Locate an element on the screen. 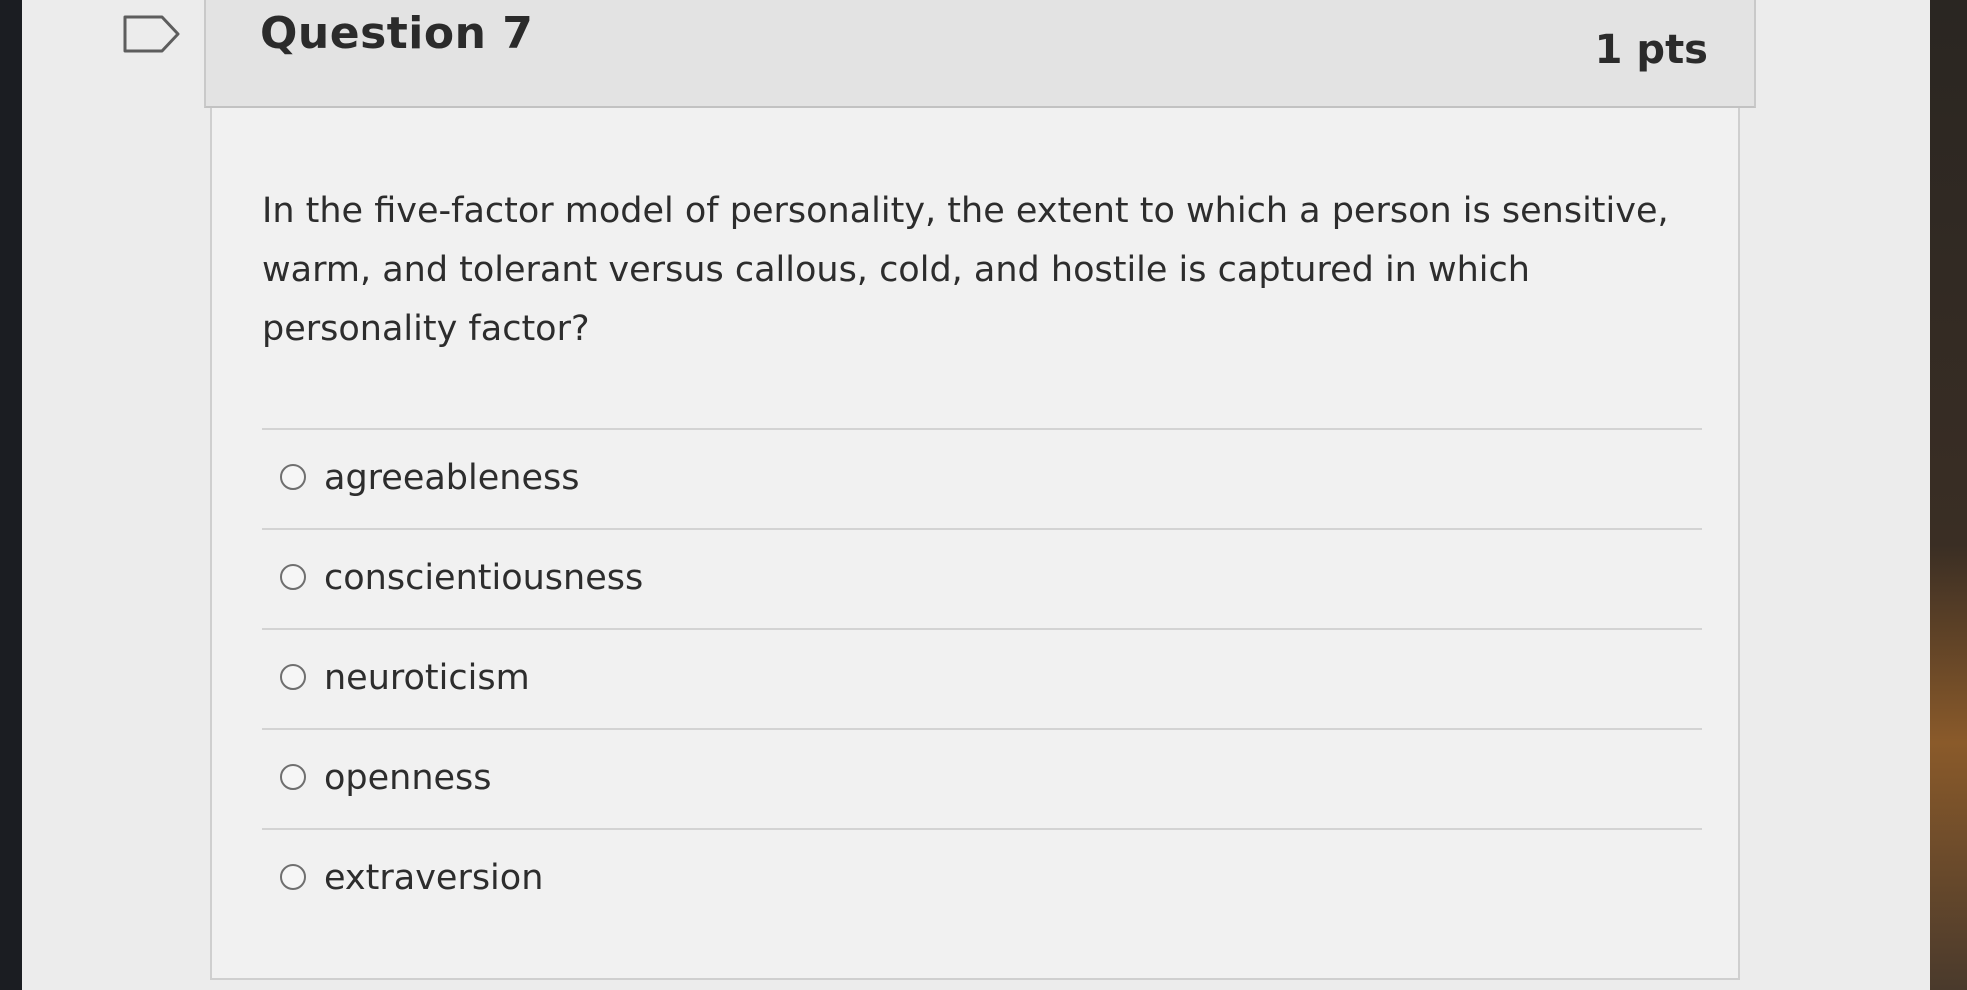 The height and width of the screenshot is (990, 1967). answer-option: neuroticism is located at coordinates (982, 678).